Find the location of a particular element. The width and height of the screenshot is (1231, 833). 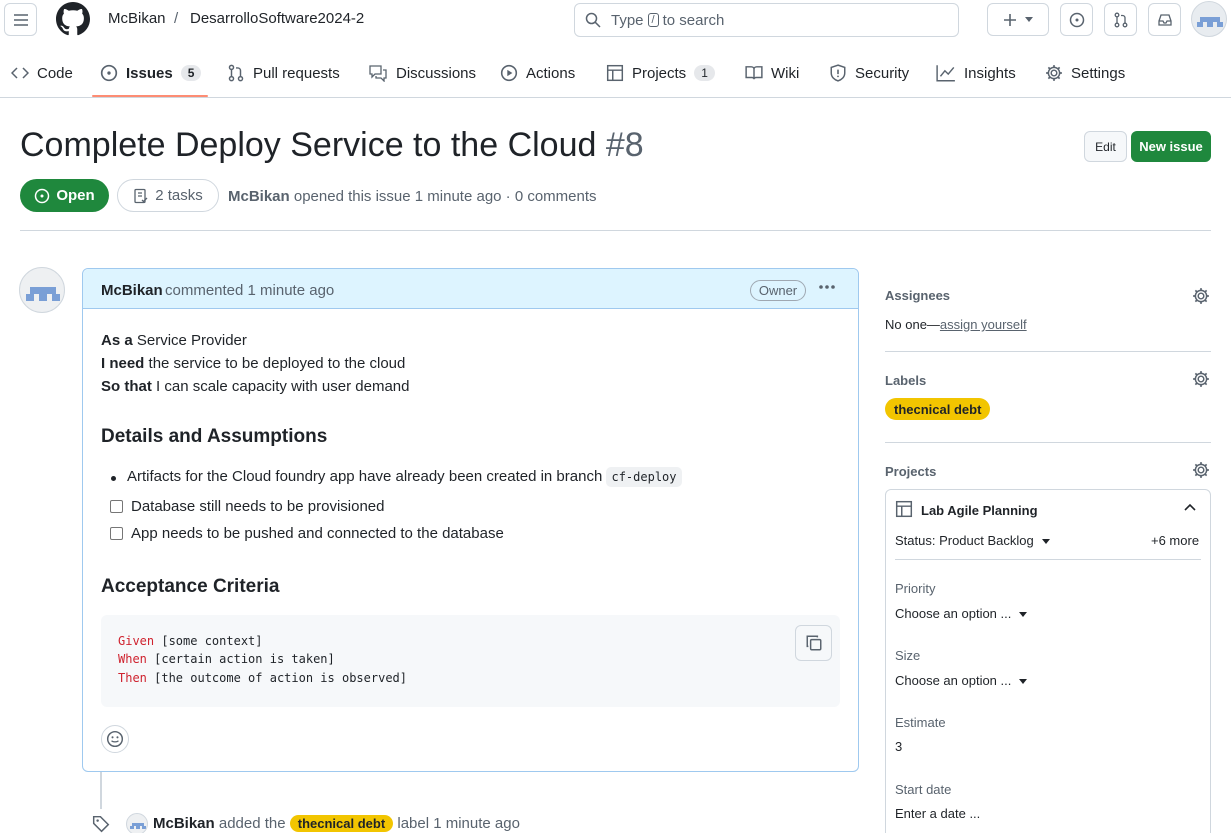

tag-icon is located at coordinates (101, 824).